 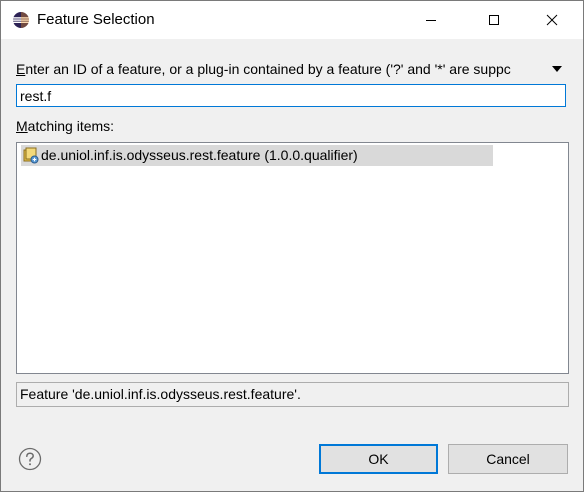 I want to click on maximize-button, so click(x=494, y=20).